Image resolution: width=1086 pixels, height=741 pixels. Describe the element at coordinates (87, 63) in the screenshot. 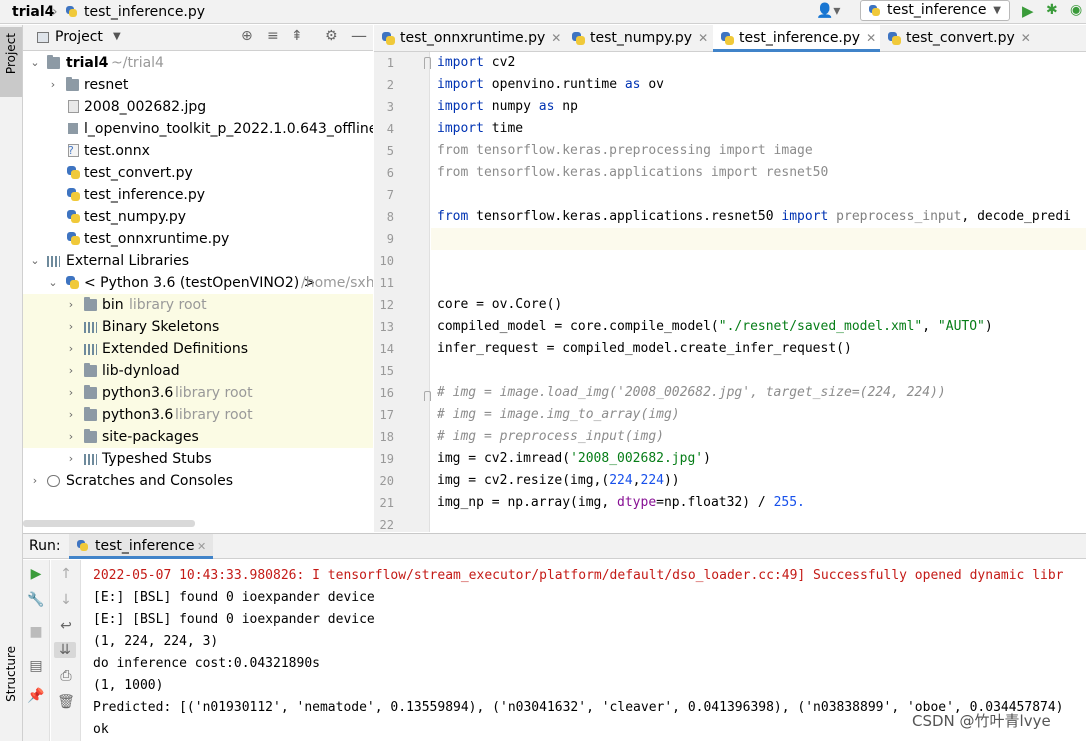

I see `tree-root-label: trial4` at that location.